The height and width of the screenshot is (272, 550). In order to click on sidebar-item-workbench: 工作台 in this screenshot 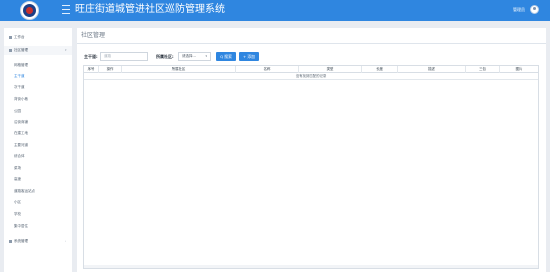, I will do `click(38, 37)`.